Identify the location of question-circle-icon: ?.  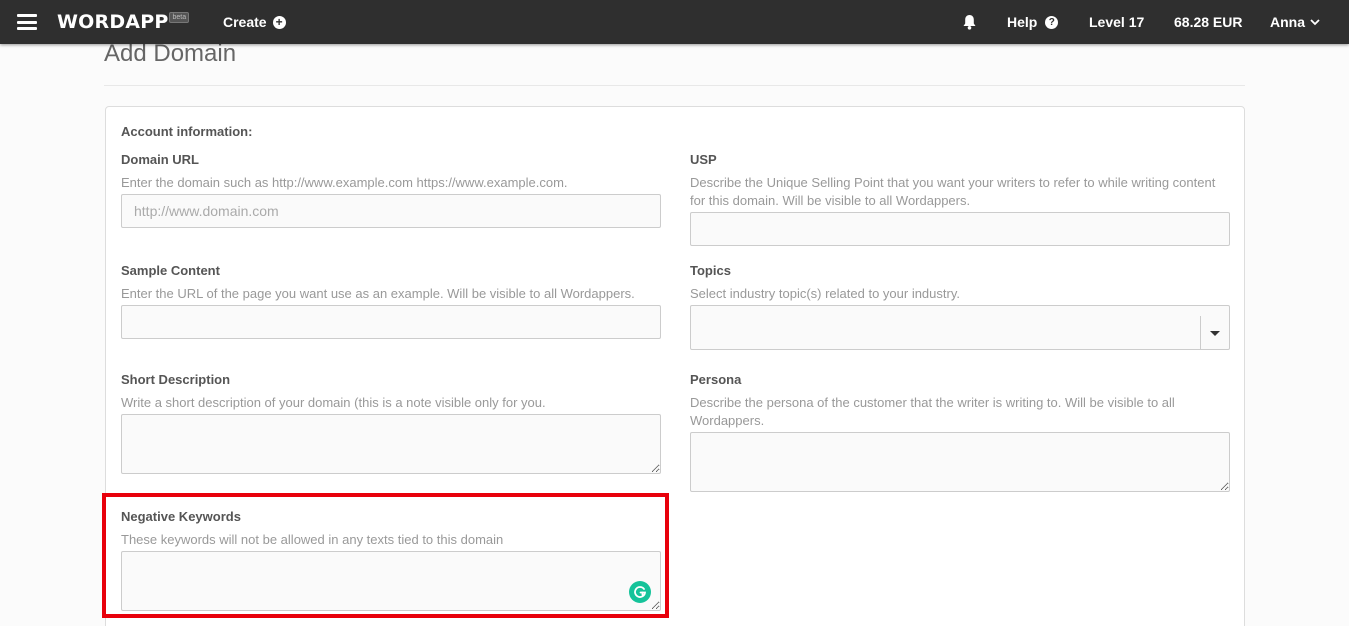
(1052, 22).